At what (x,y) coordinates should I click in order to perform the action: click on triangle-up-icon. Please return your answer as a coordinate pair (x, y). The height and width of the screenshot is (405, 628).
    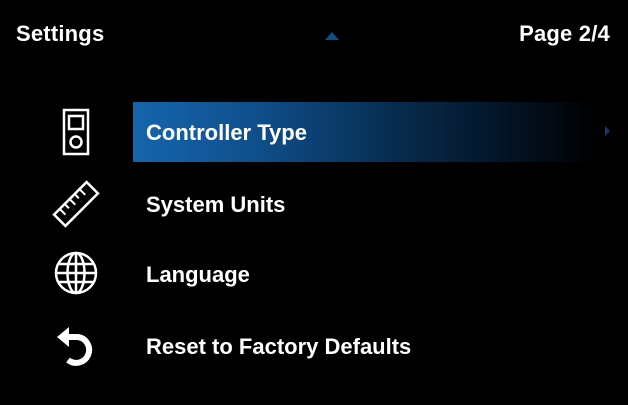
    Looking at the image, I should click on (332, 36).